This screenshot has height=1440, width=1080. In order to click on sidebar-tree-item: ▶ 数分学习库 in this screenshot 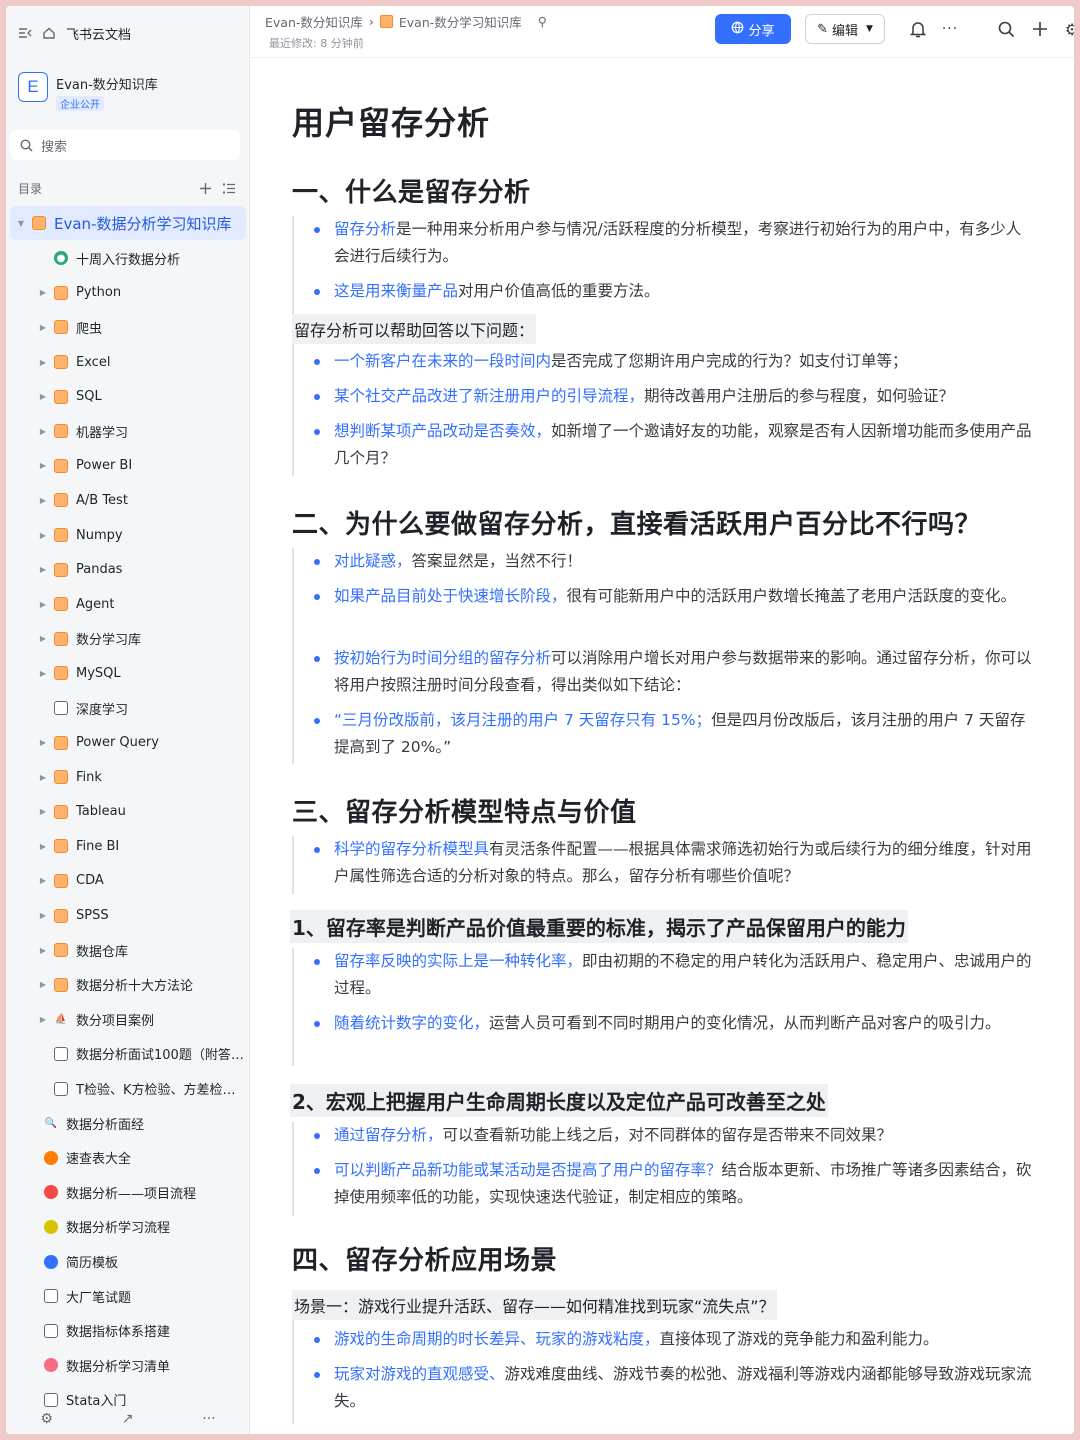, I will do `click(128, 639)`.